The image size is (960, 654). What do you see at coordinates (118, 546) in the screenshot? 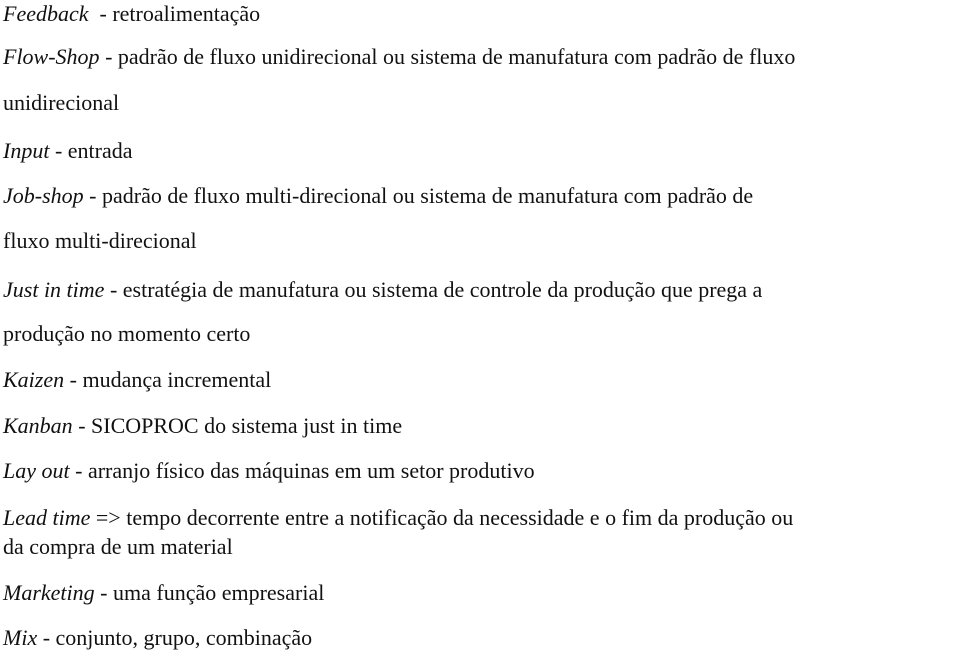
I see `glossary-definition-continuation: da compra de um material` at bounding box center [118, 546].